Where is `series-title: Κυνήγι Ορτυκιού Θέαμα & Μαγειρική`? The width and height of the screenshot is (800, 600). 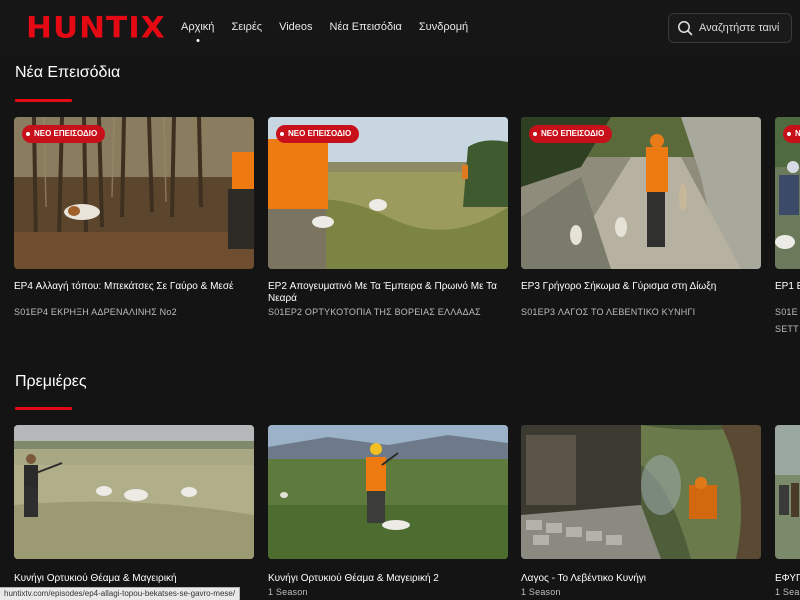
series-title: Κυνήγι Ορτυκιού Θέαμα & Μαγειρική is located at coordinates (95, 578).